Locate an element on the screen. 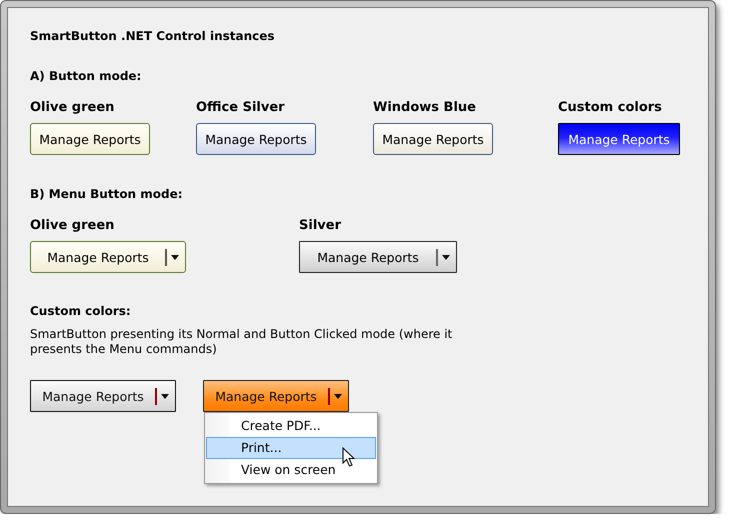 The image size is (732, 527). section-heading: B) Menu Button mode: is located at coordinates (107, 194).